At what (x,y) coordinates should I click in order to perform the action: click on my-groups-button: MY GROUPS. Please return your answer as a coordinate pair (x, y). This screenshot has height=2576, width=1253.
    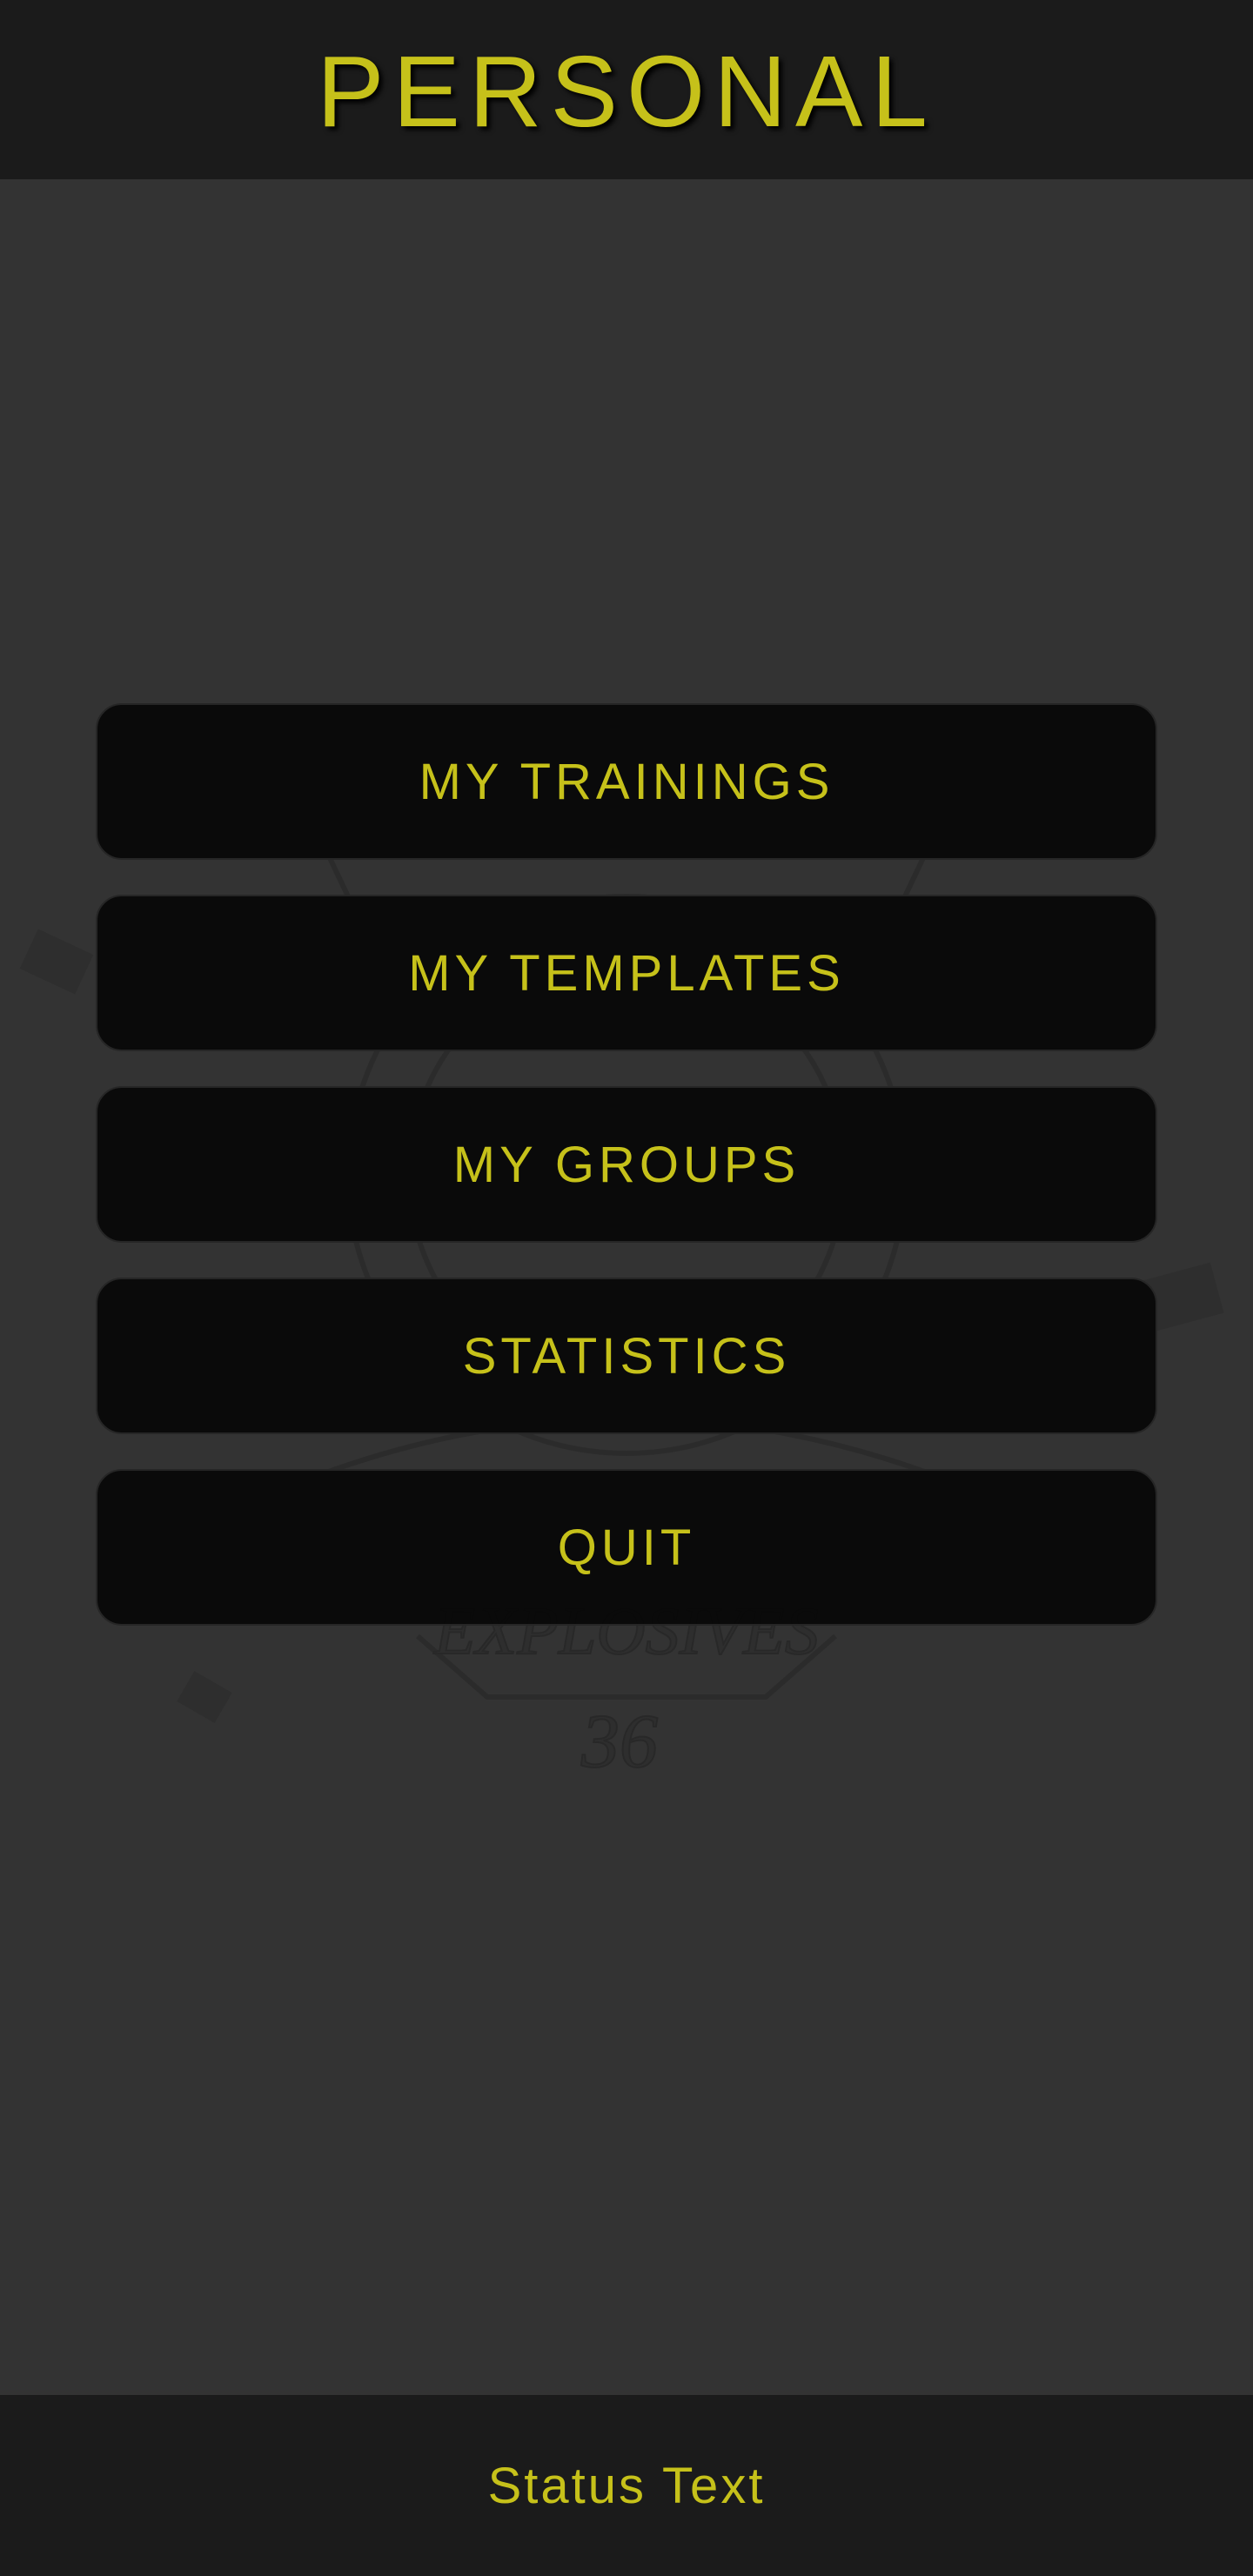
    Looking at the image, I should click on (626, 1164).